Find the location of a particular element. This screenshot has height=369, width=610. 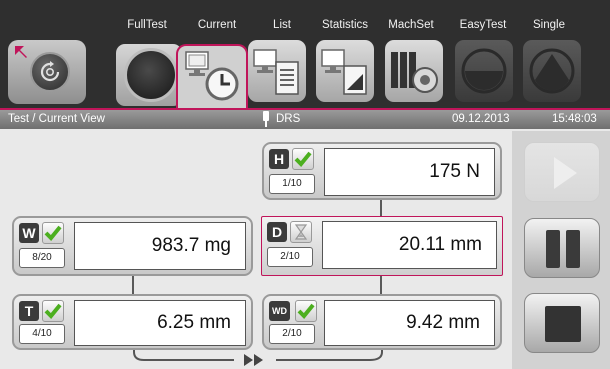

tab-machset is located at coordinates (414, 71).